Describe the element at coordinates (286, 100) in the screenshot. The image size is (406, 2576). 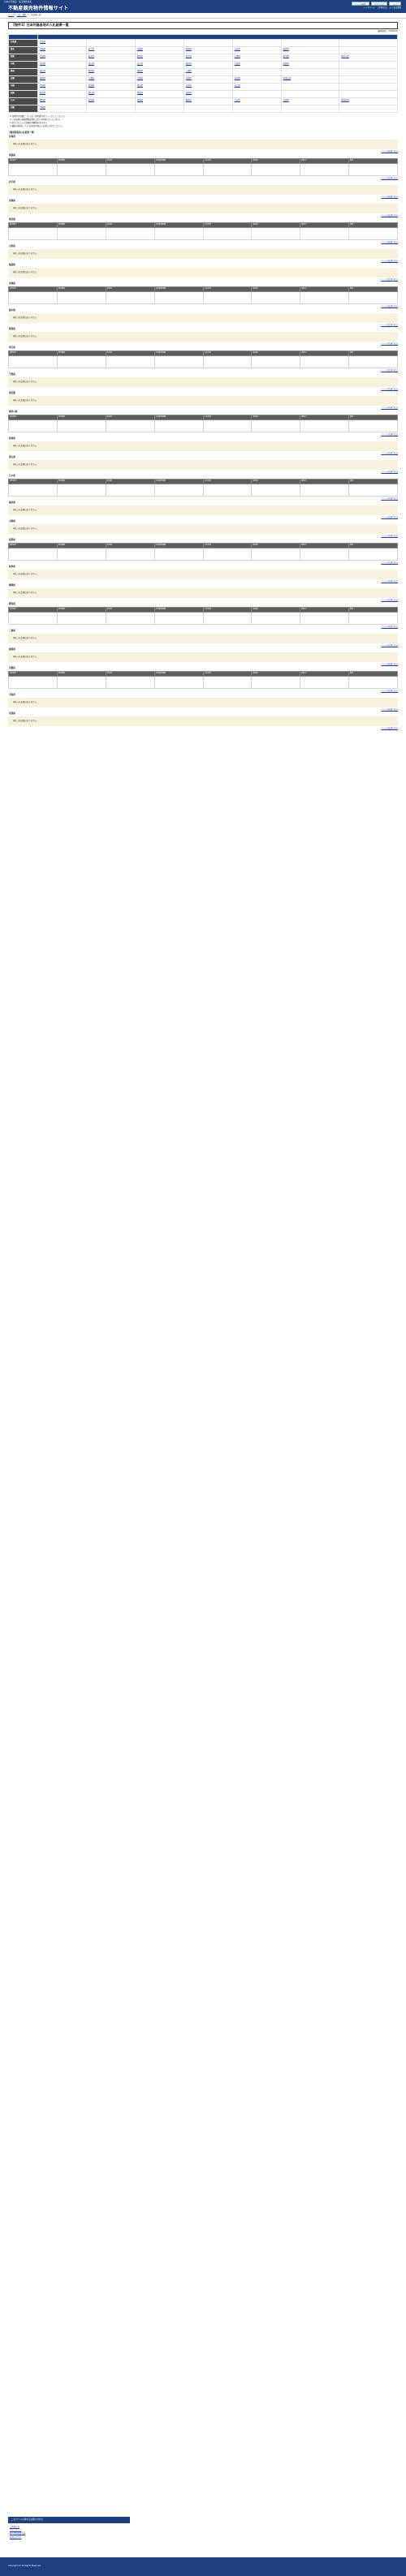
I see `prefecture-link: 宮崎県` at that location.